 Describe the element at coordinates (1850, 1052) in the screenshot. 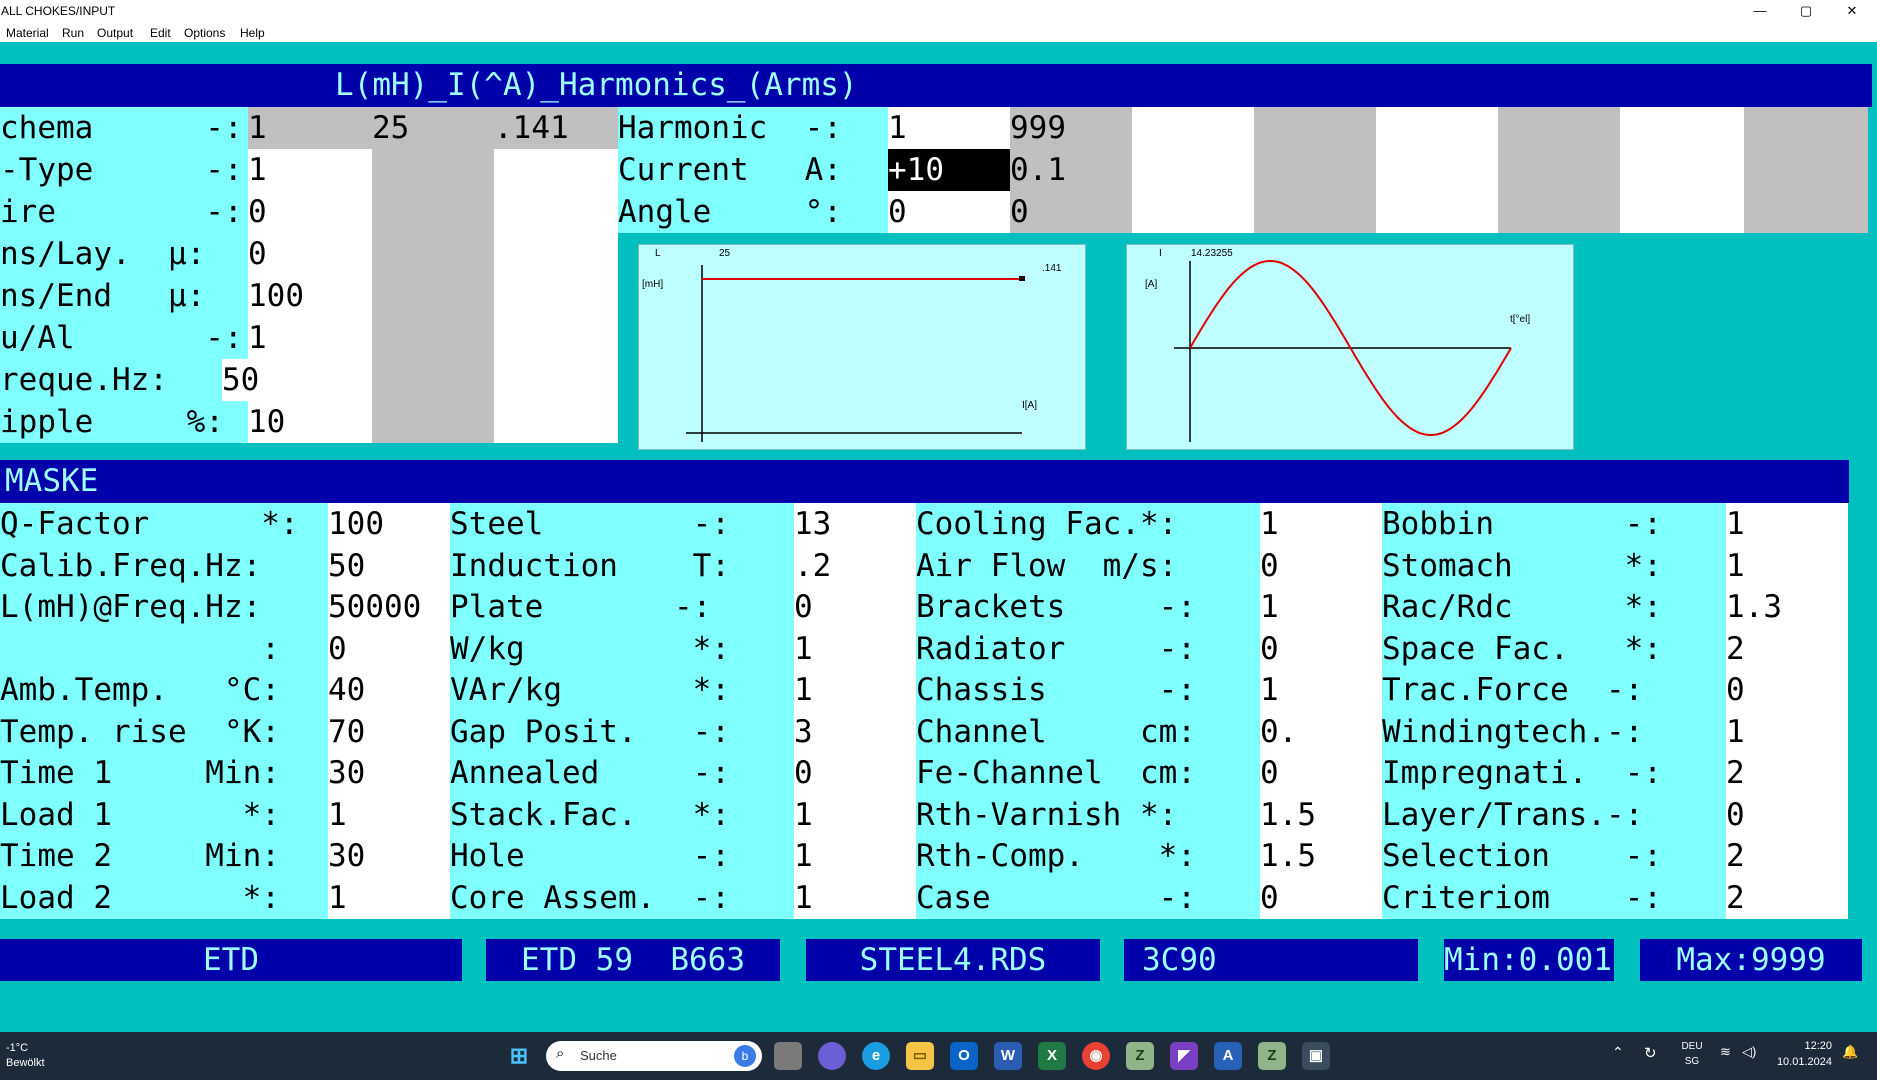

I see `notification-bell-icon: 🔔` at that location.